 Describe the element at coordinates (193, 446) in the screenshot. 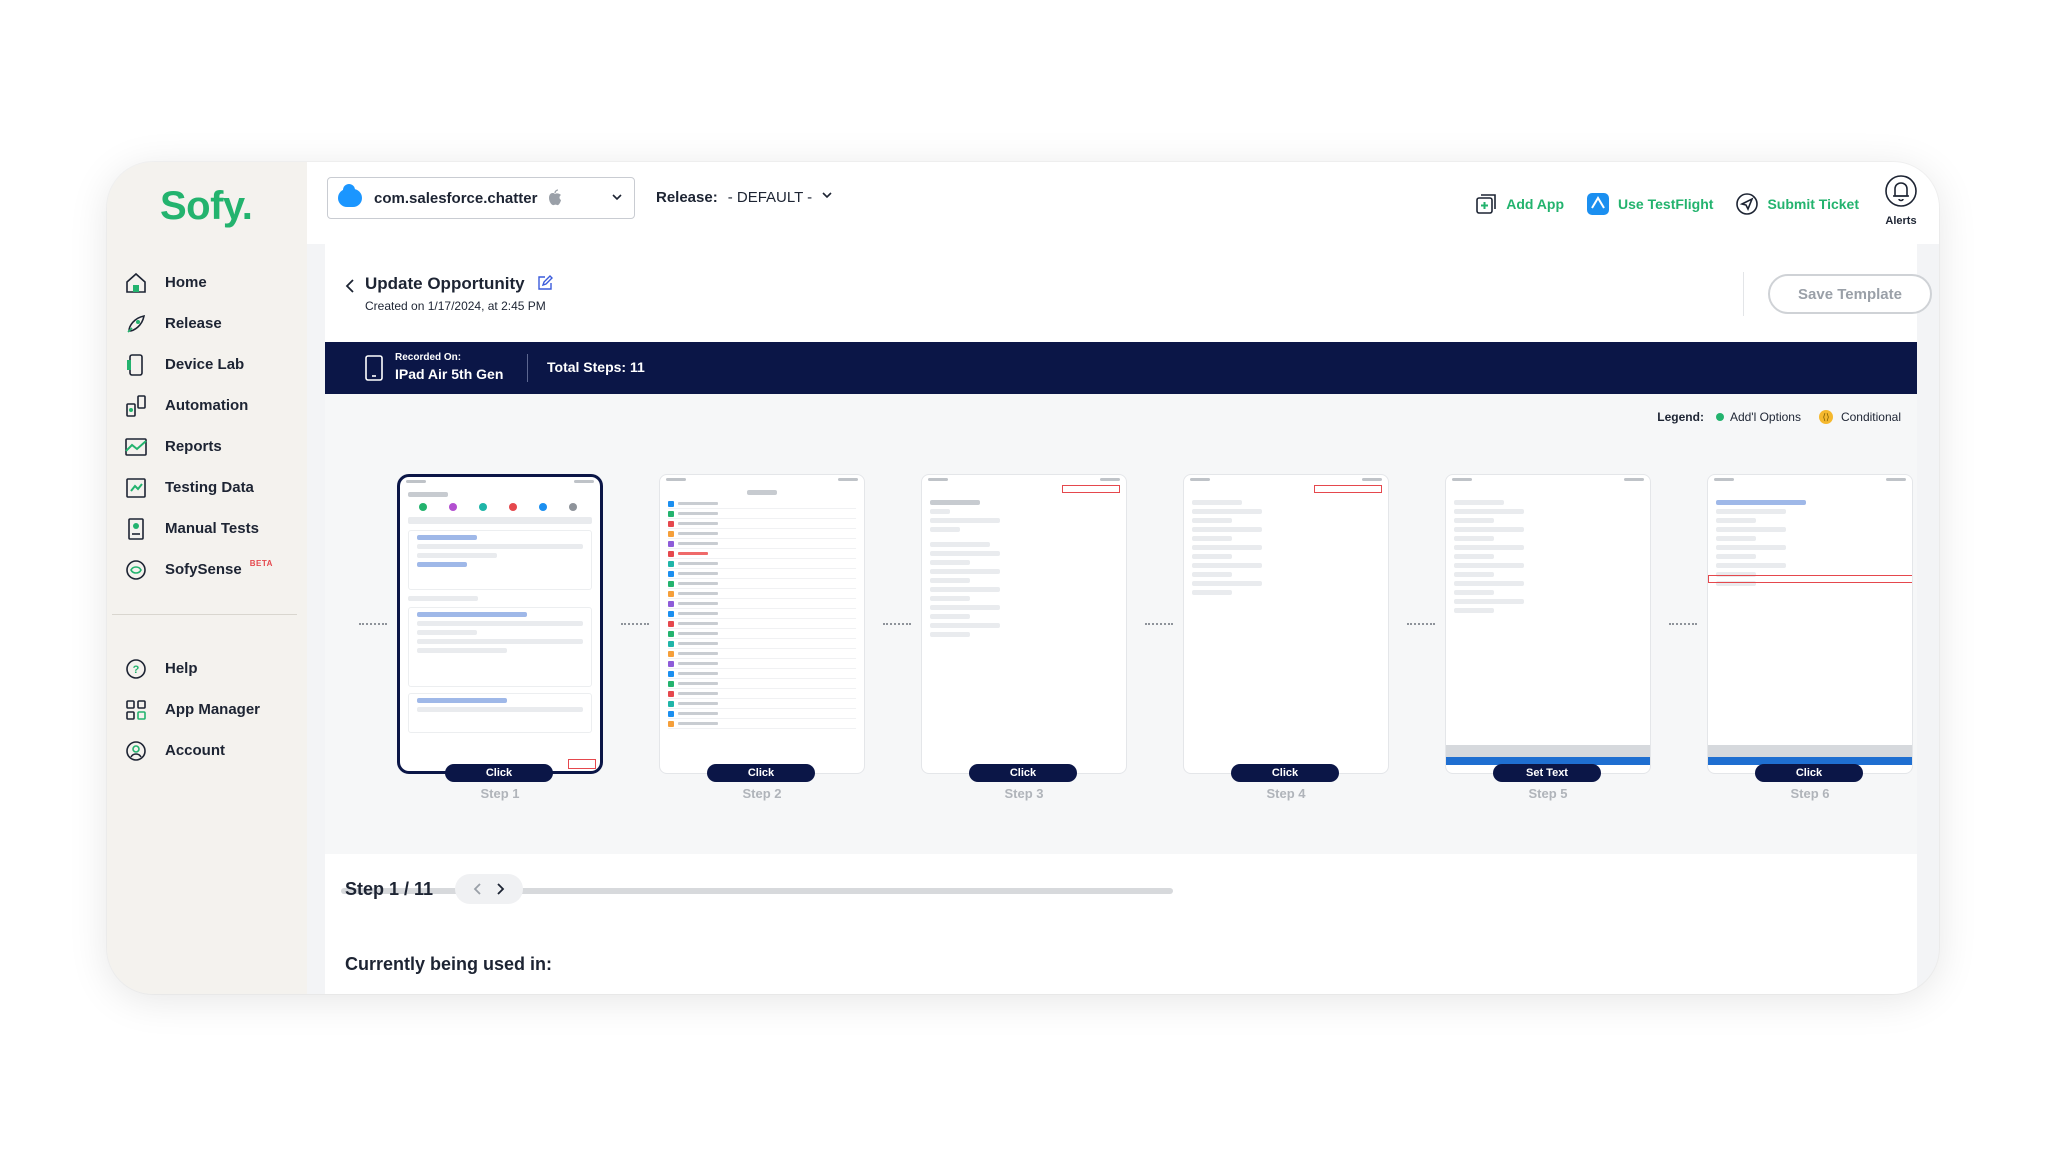

I see `sidebar-item-label: Reports` at that location.